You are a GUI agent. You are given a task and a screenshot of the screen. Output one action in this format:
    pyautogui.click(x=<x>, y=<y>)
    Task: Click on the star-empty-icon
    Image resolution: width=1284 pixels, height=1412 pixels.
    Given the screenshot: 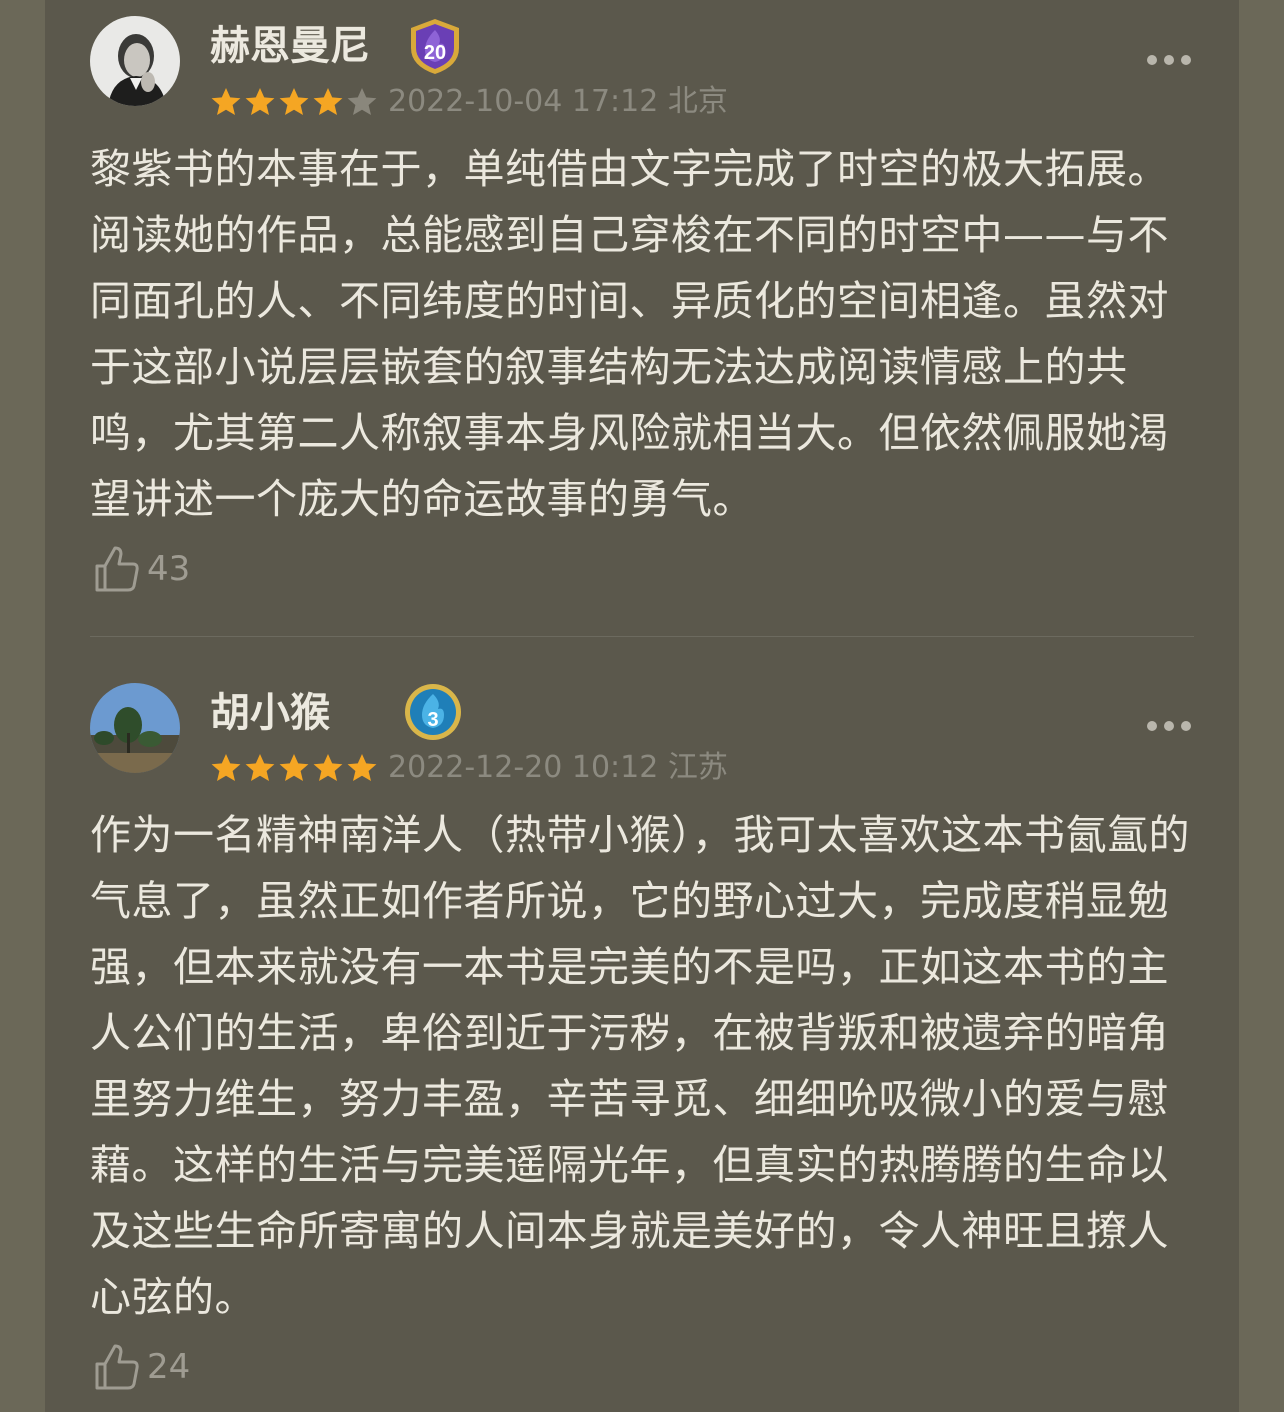 What is the action you would take?
    pyautogui.click(x=362, y=101)
    